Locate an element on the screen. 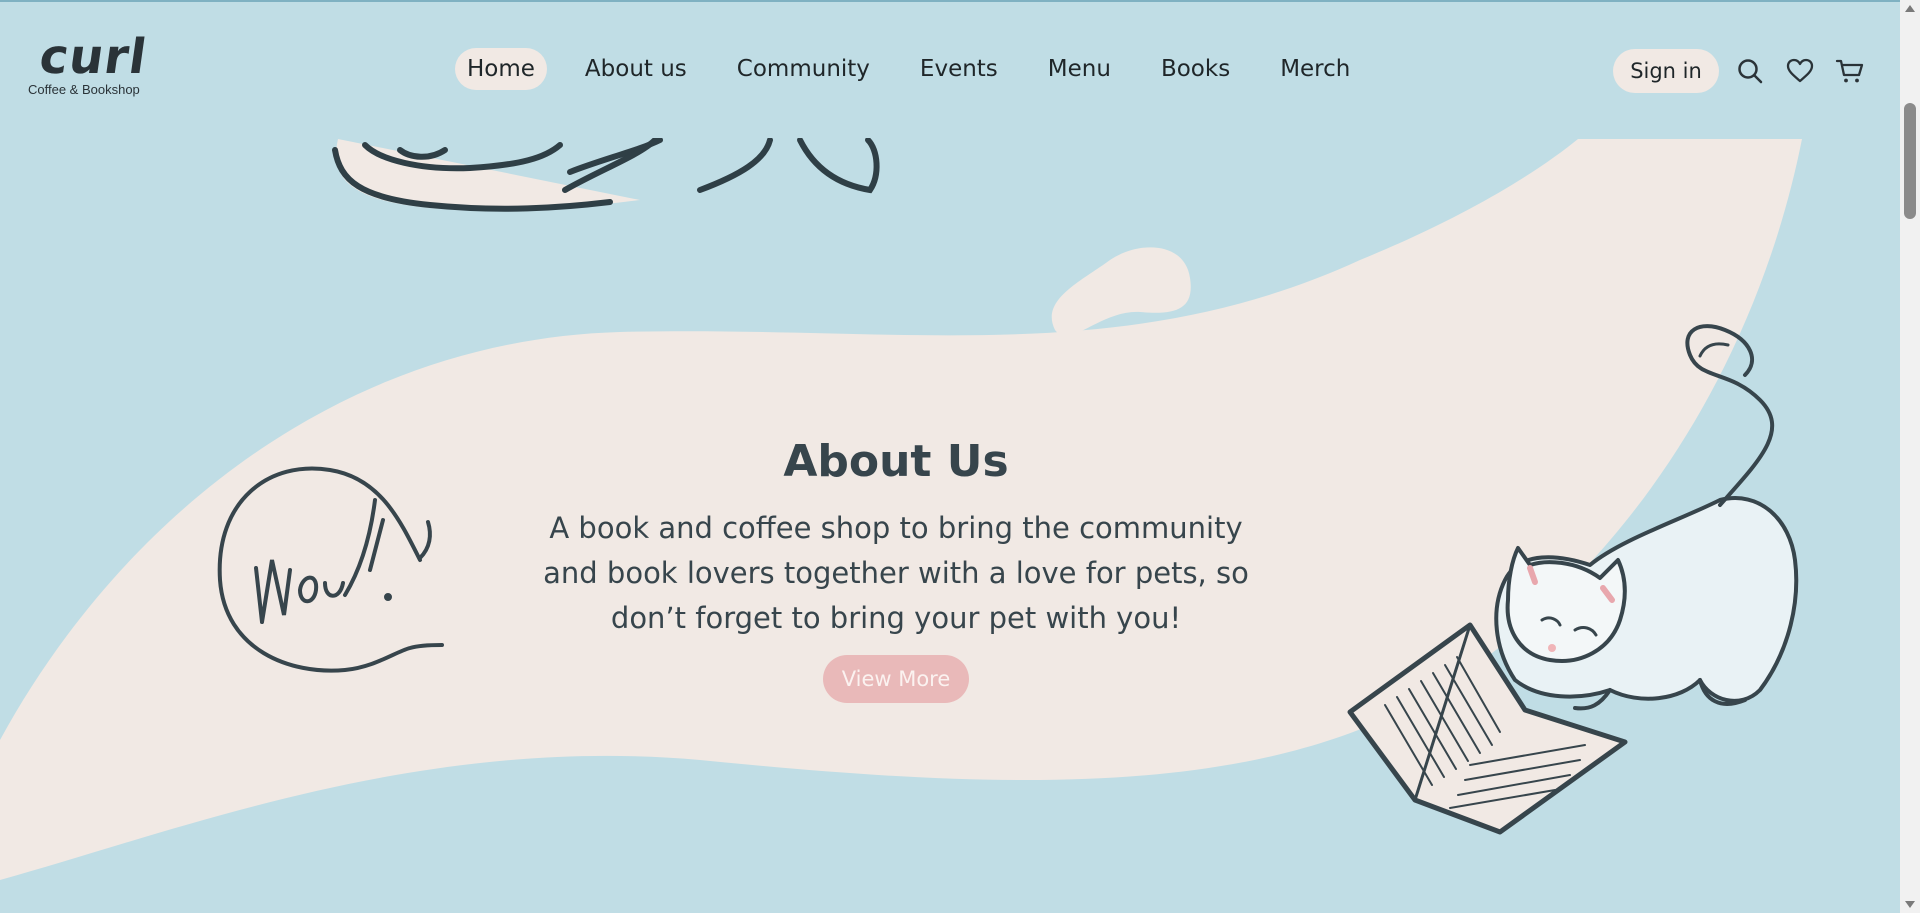  sign-in-button: Sign in is located at coordinates (1666, 71).